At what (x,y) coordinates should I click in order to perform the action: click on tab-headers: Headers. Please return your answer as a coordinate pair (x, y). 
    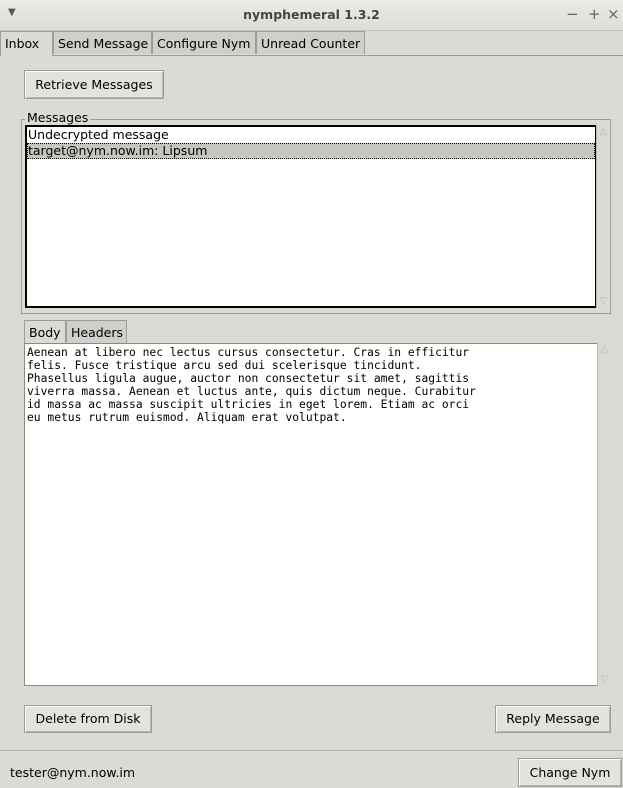
    Looking at the image, I should click on (96, 331).